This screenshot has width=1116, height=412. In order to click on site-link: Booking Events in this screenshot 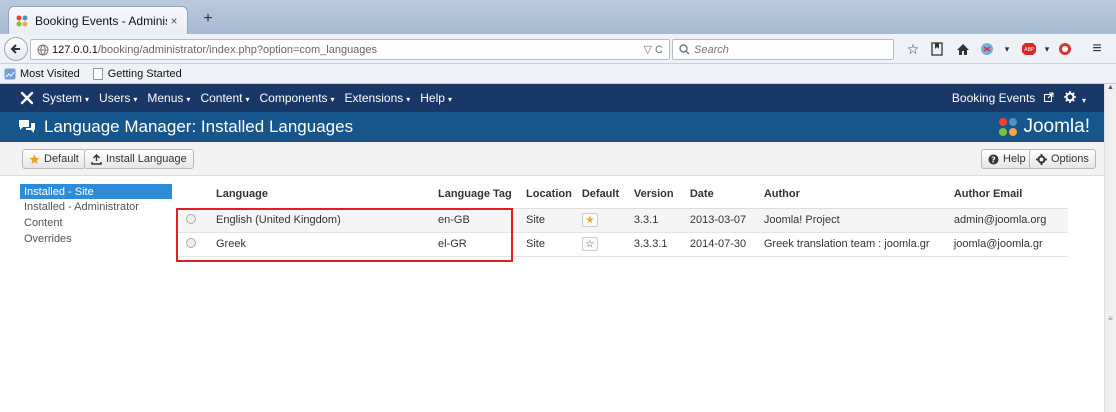, I will do `click(1003, 98)`.